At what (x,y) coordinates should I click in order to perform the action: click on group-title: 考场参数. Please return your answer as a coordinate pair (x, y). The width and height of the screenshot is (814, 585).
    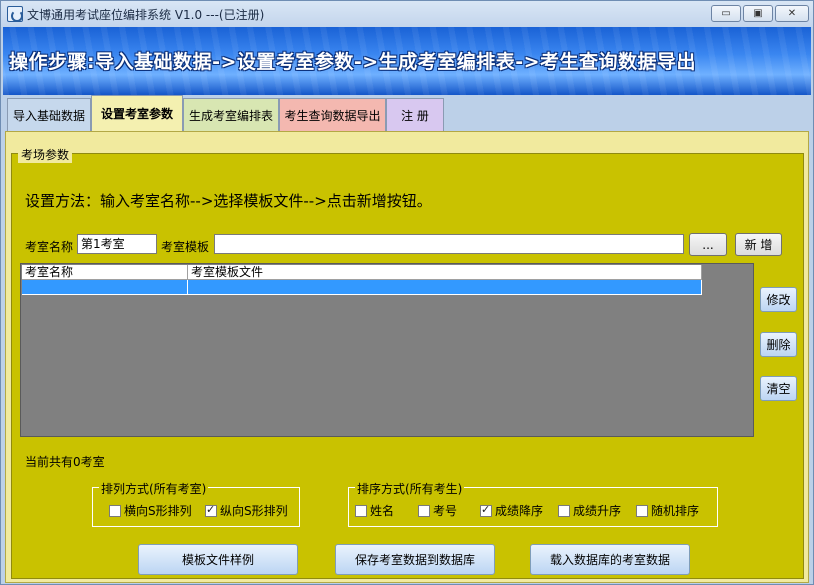
    Looking at the image, I should click on (45, 154).